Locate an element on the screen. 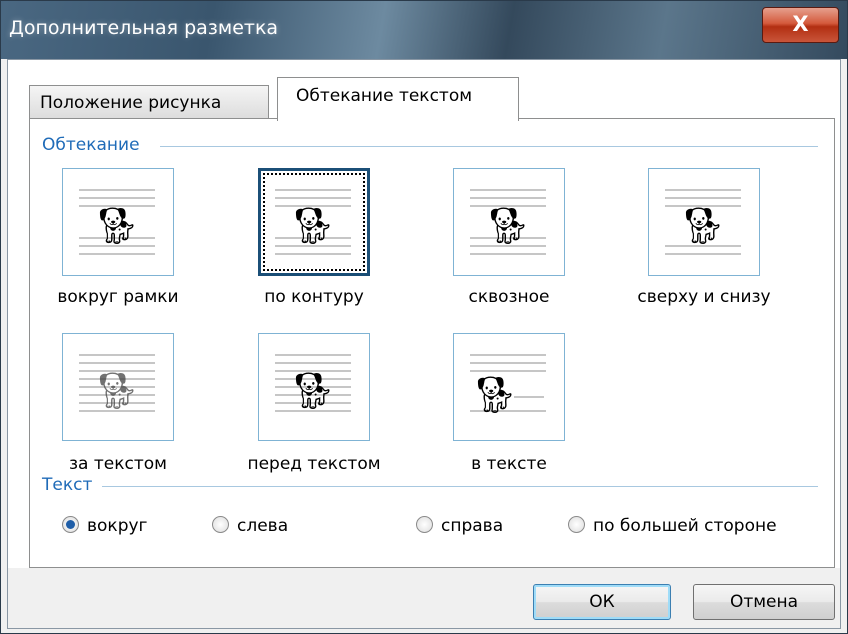 The width and height of the screenshot is (848, 634). radio-checked-icon is located at coordinates (70, 524).